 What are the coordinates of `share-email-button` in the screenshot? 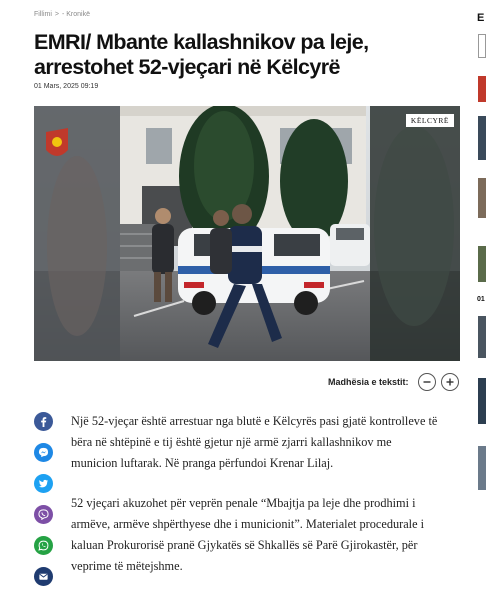 It's located at (43, 576).